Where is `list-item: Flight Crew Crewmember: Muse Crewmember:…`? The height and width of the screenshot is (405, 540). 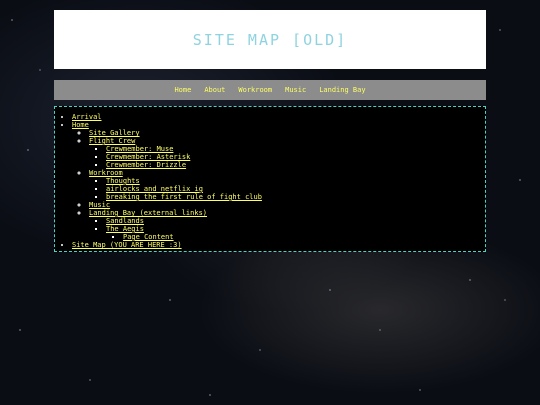
list-item: Flight Crew Crewmember: Muse Crewmember:… is located at coordinates (287, 153).